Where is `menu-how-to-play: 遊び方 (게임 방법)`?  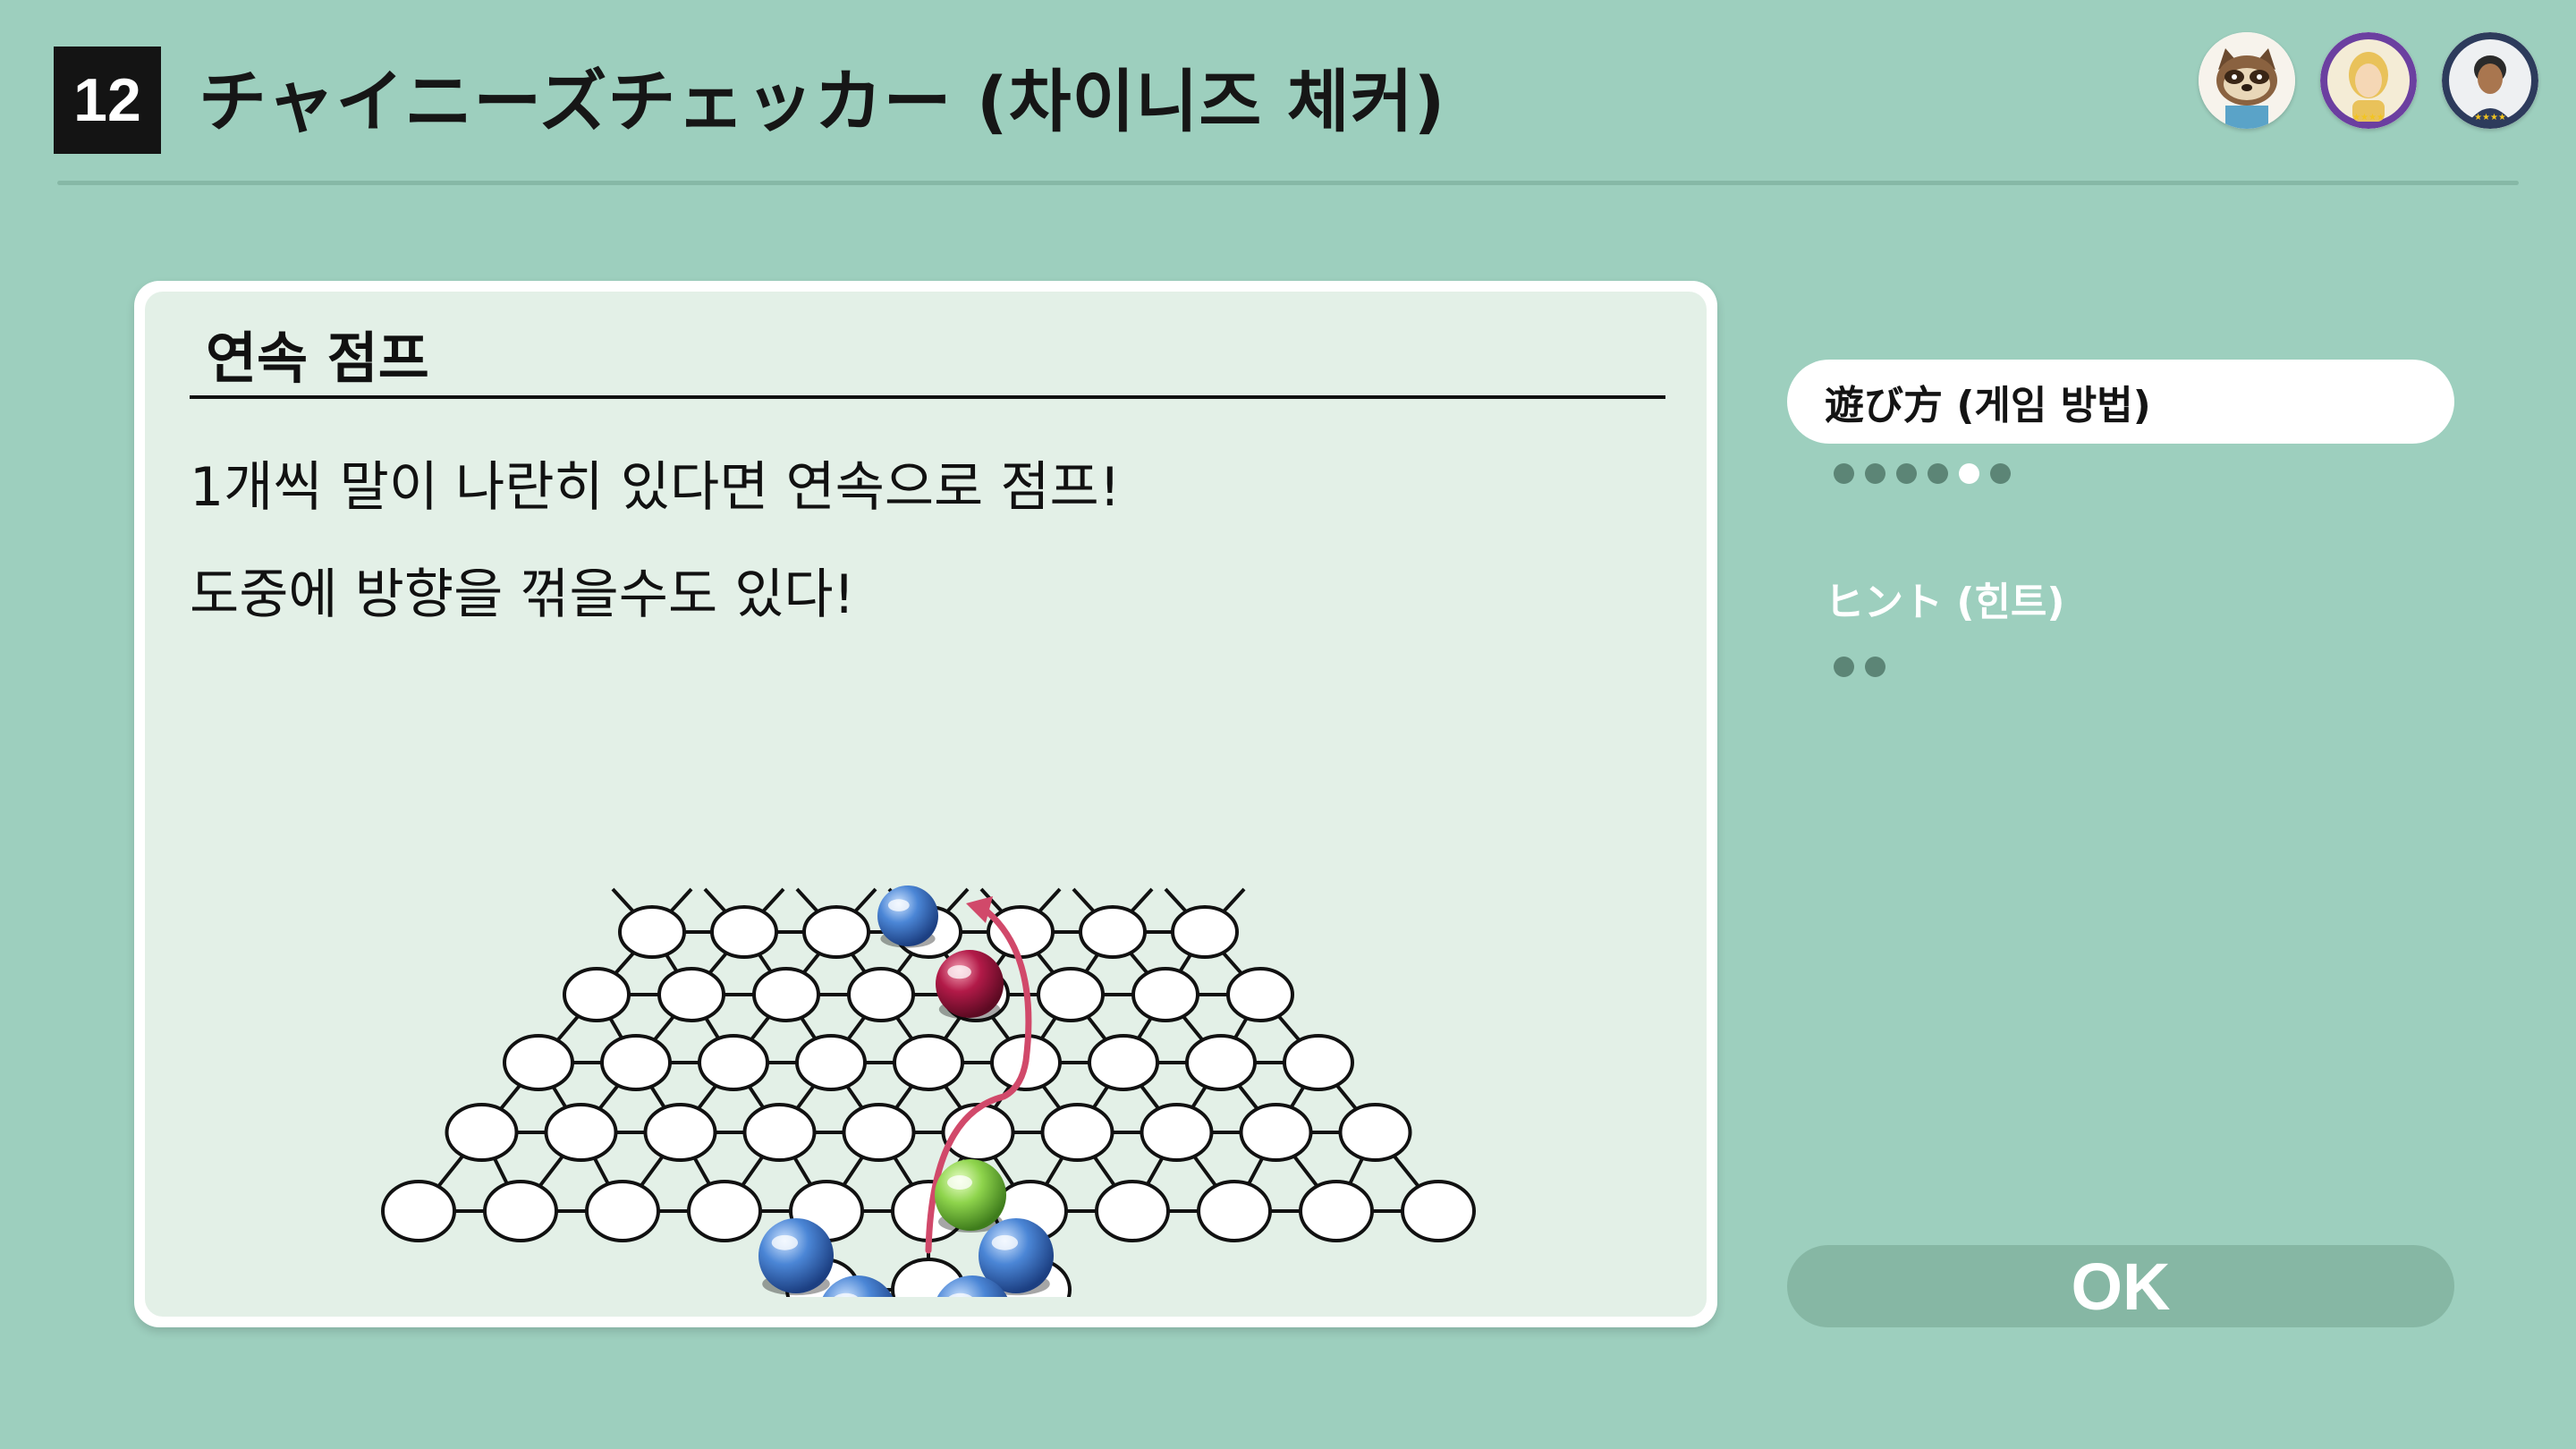
menu-how-to-play: 遊び方 (게임 방법) is located at coordinates (2120, 402).